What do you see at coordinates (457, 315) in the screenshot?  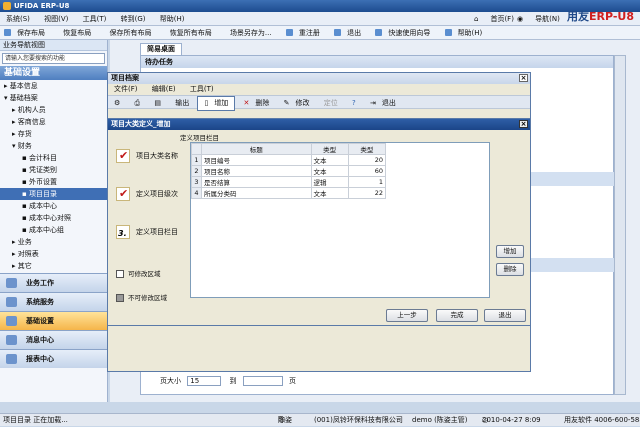 I see `finish-button: 完成` at bounding box center [457, 315].